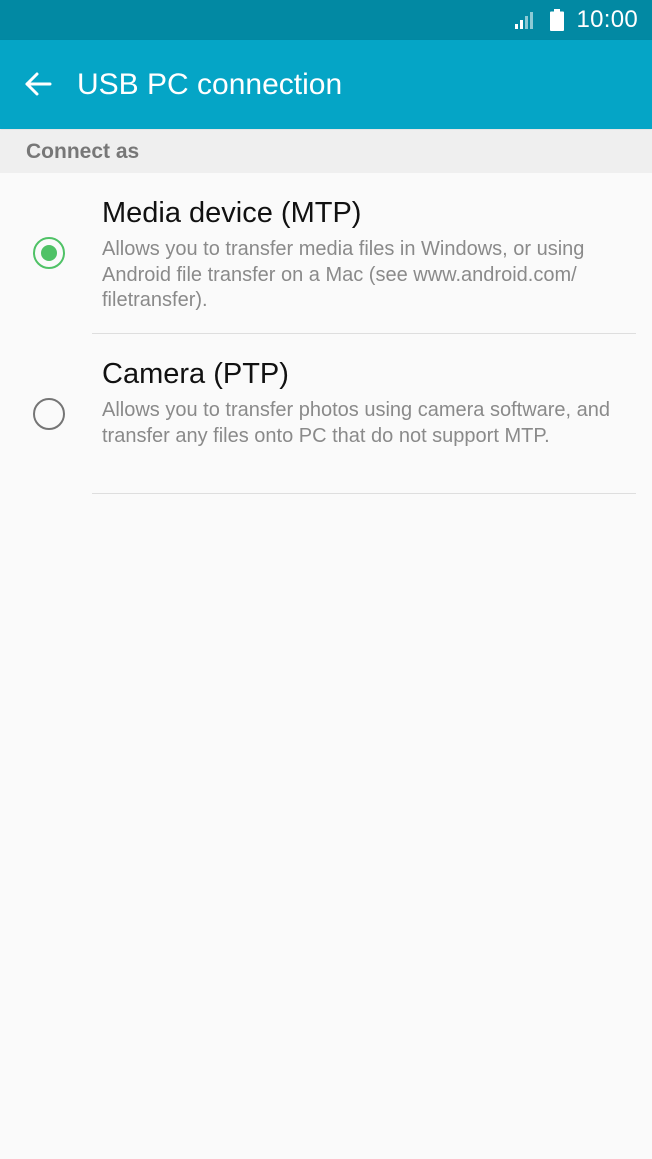 The height and width of the screenshot is (1159, 652). I want to click on battery-icon, so click(557, 20).